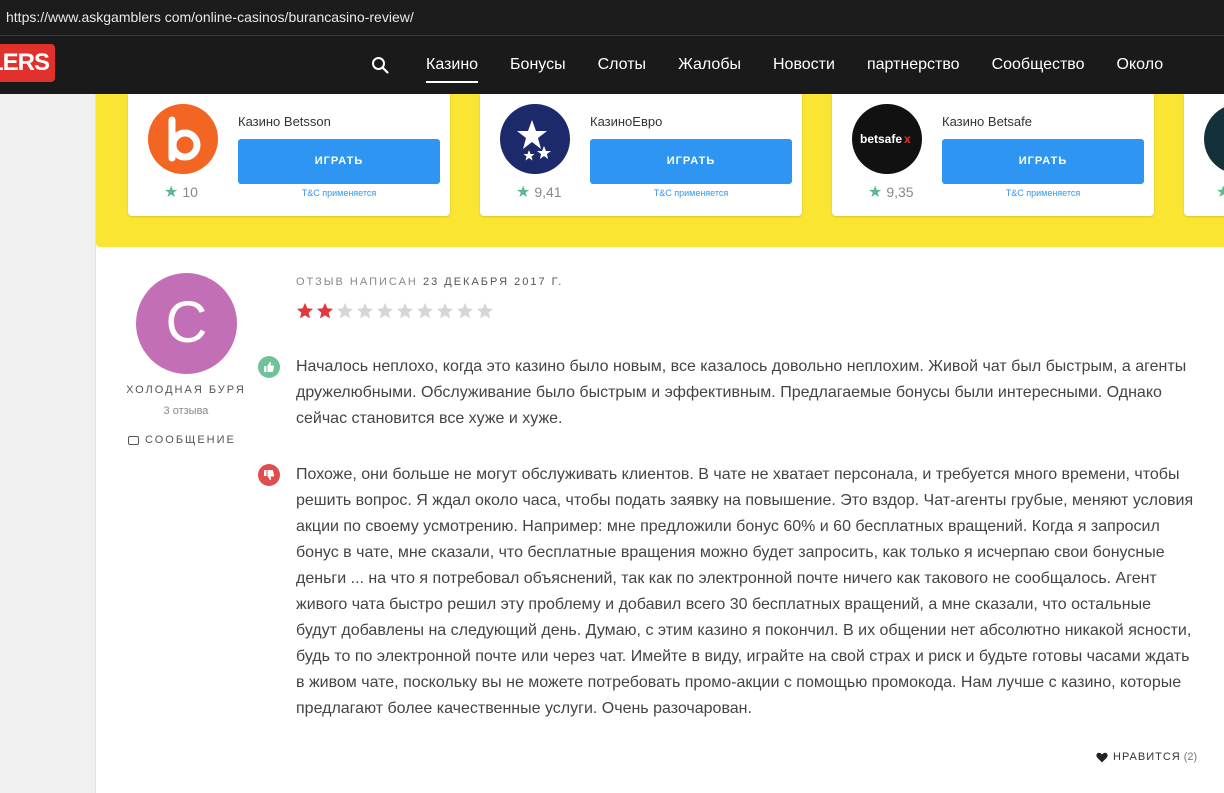  I want to click on nav-item-partnership: партнерство, so click(913, 65).